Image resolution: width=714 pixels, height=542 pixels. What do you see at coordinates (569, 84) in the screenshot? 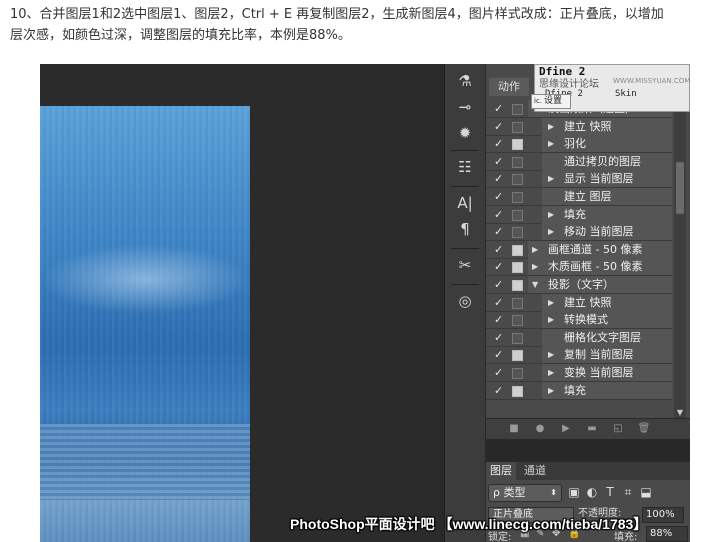
I see `dfine-subtitle: 思缘设计论坛` at bounding box center [569, 84].